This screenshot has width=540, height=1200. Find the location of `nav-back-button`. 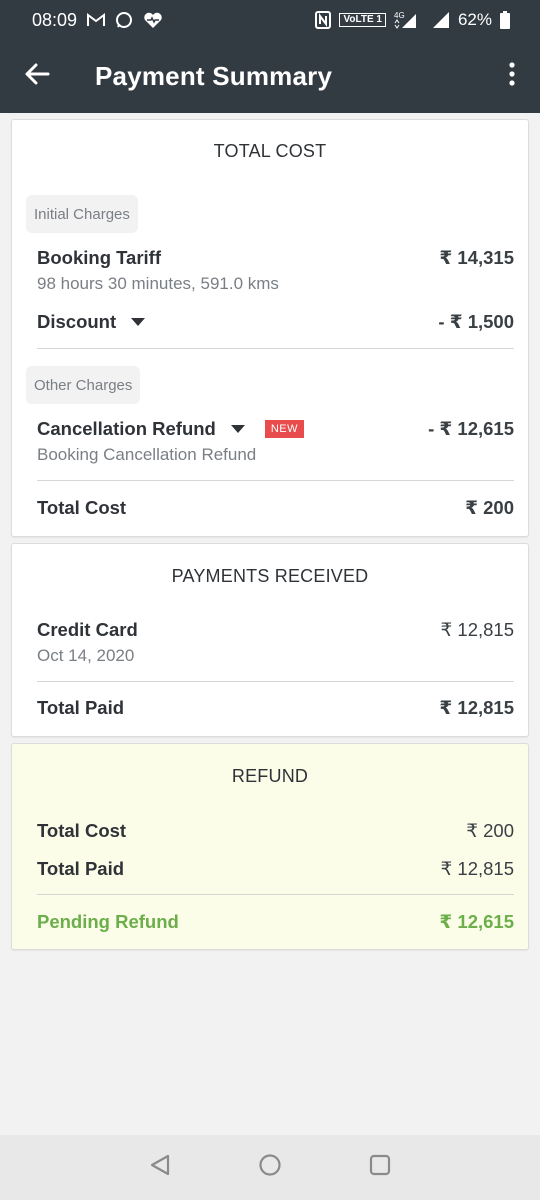

nav-back-button is located at coordinates (160, 1167).